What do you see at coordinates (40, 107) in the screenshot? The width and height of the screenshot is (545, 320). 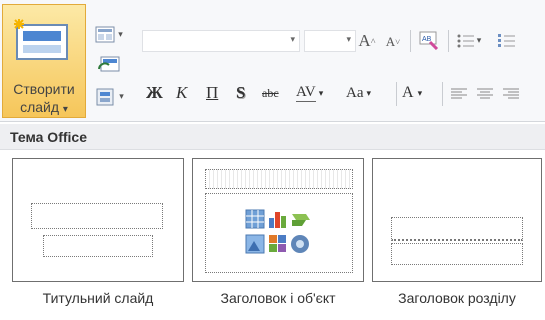 I see `new-slide-label-text: слайд` at bounding box center [40, 107].